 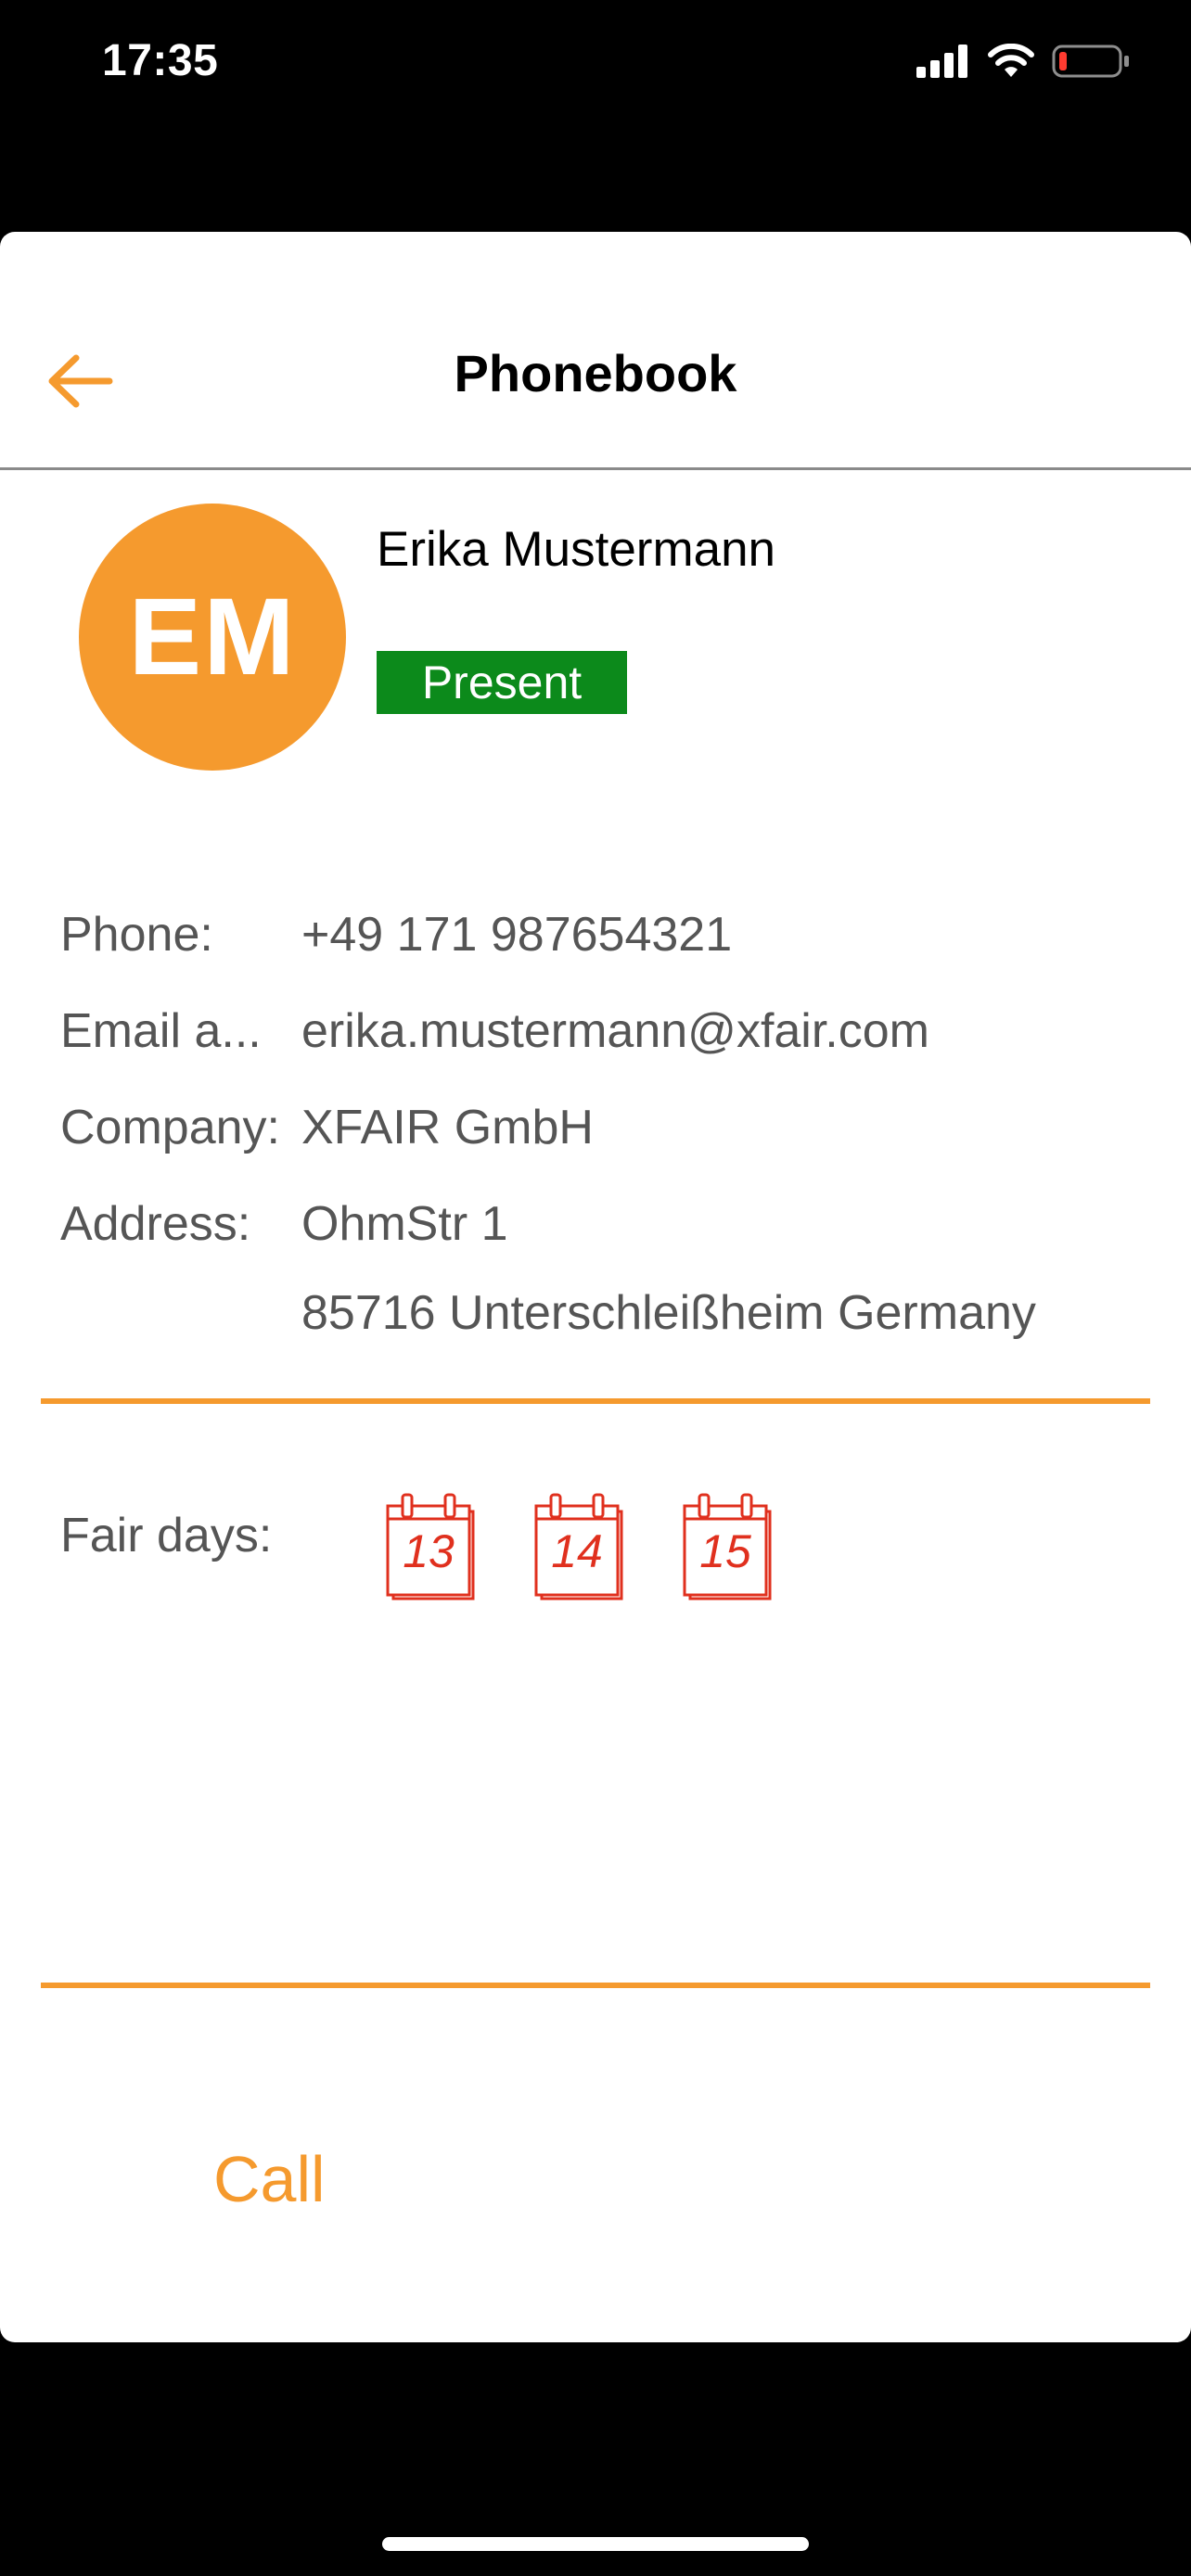 What do you see at coordinates (429, 1551) in the screenshot?
I see `calendar-day-number: 13` at bounding box center [429, 1551].